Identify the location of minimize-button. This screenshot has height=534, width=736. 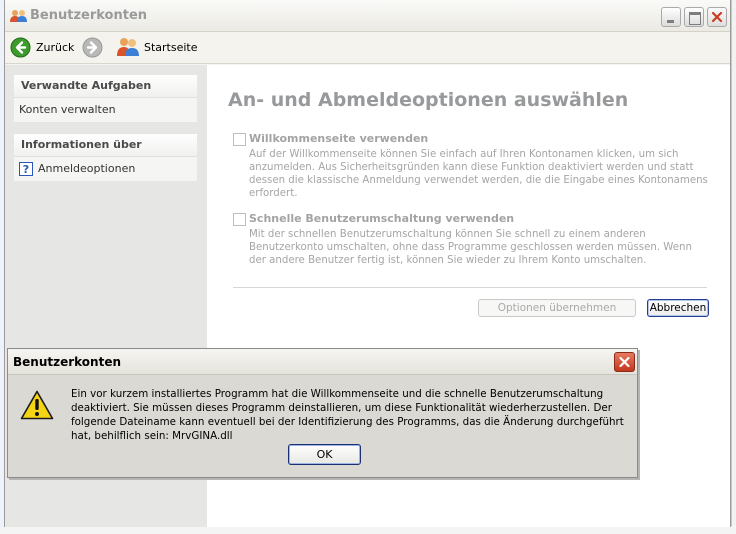
(671, 17).